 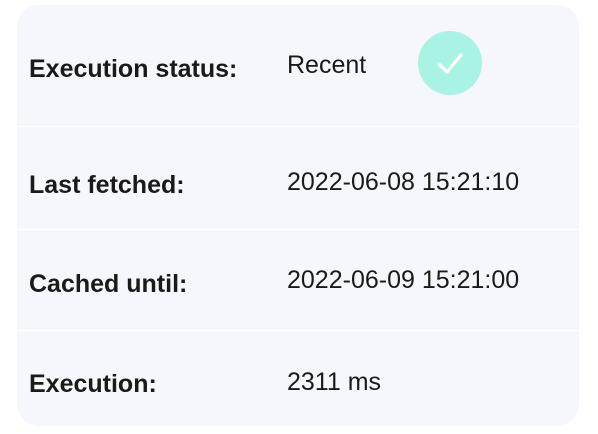 What do you see at coordinates (93, 384) in the screenshot?
I see `execution-time-label: Execution:` at bounding box center [93, 384].